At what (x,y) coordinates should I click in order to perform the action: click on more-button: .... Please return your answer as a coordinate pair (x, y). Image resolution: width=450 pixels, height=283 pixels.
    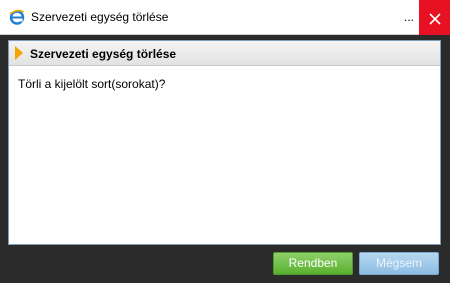
    Looking at the image, I should click on (409, 17).